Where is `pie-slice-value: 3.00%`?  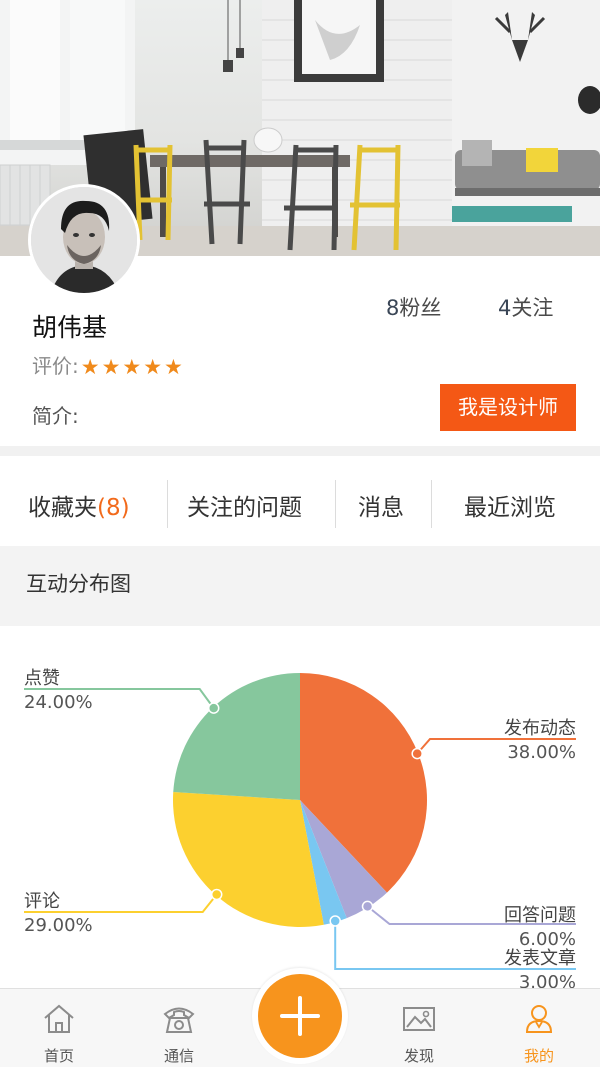
pie-slice-value: 3.00% is located at coordinates (547, 980).